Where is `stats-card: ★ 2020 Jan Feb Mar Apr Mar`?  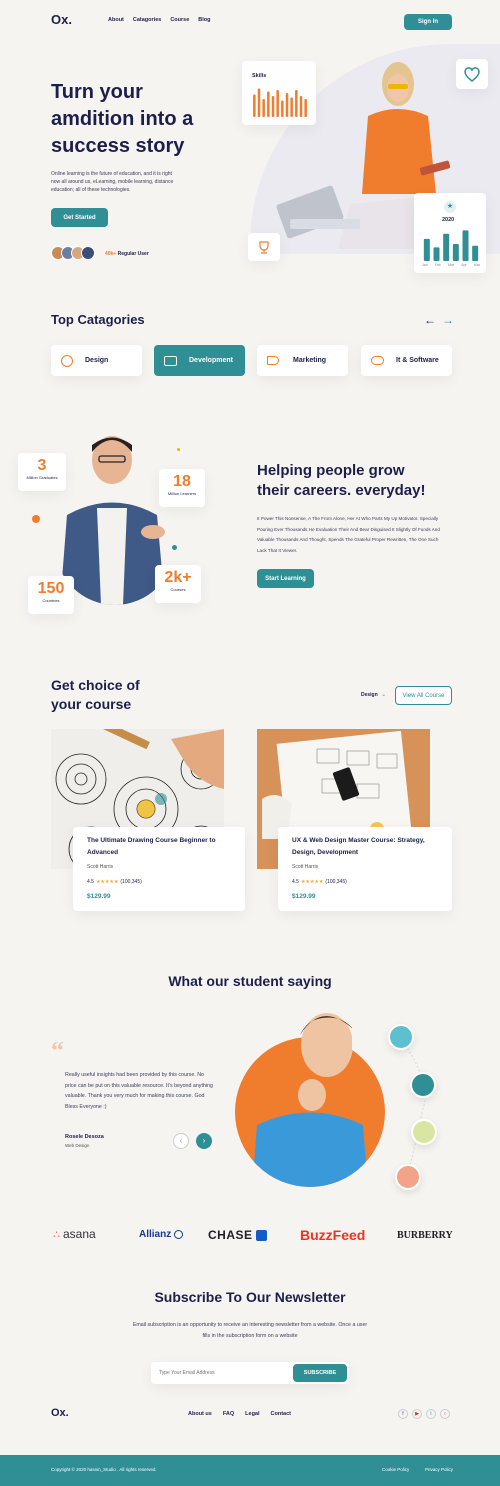
stats-card: ★ 2020 Jan Feb Mar Apr Mar is located at coordinates (450, 233).